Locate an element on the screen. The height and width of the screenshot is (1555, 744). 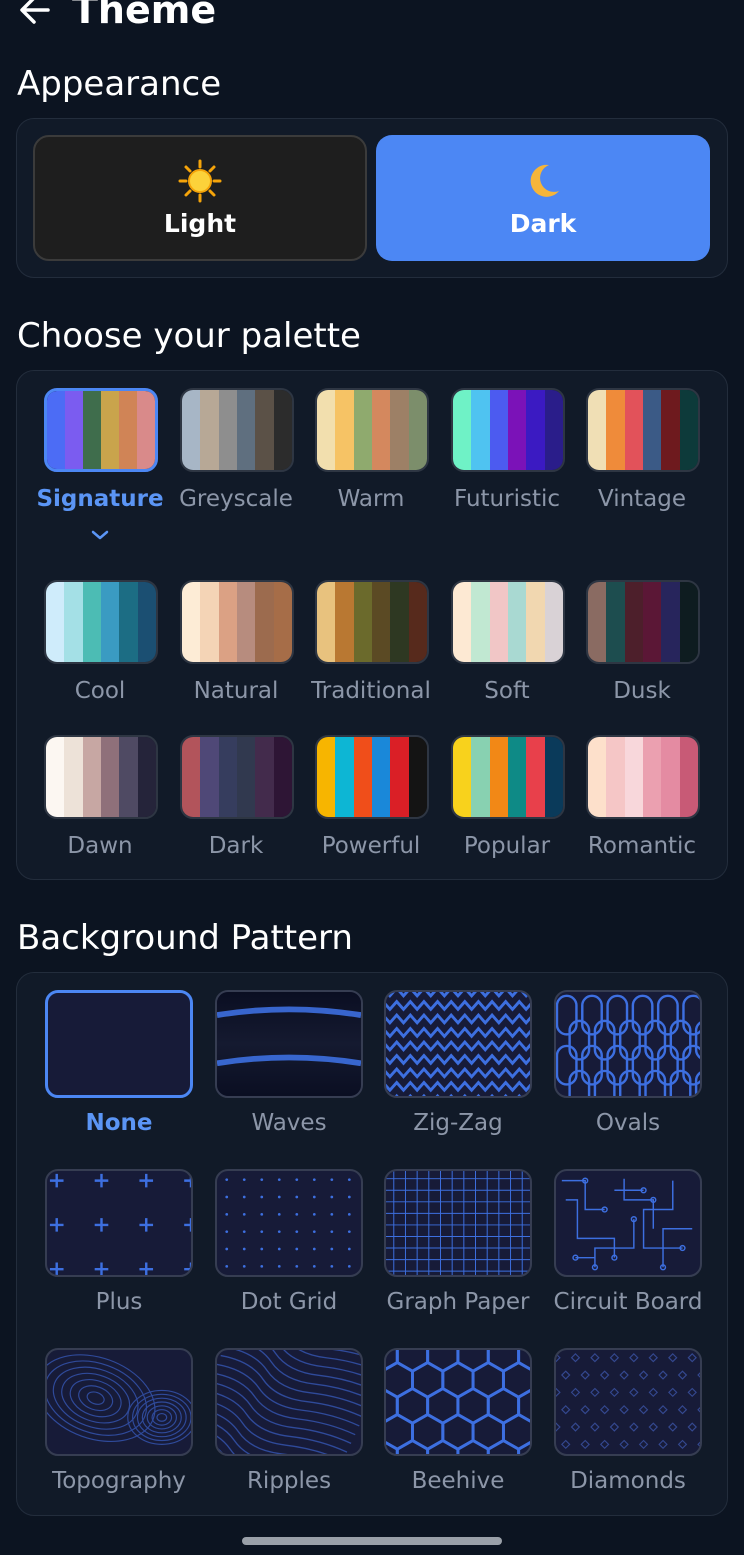
palette-label: Natural is located at coordinates (236, 691).